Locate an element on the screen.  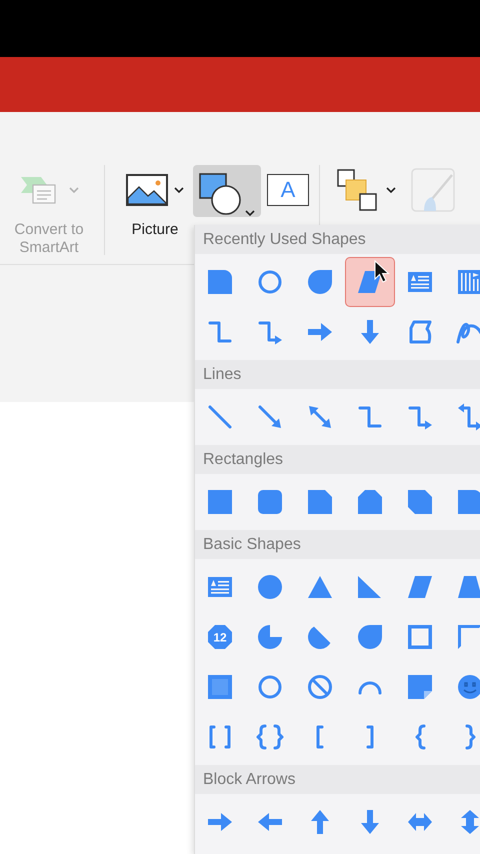
section-header: Basic Shapes is located at coordinates (337, 544).